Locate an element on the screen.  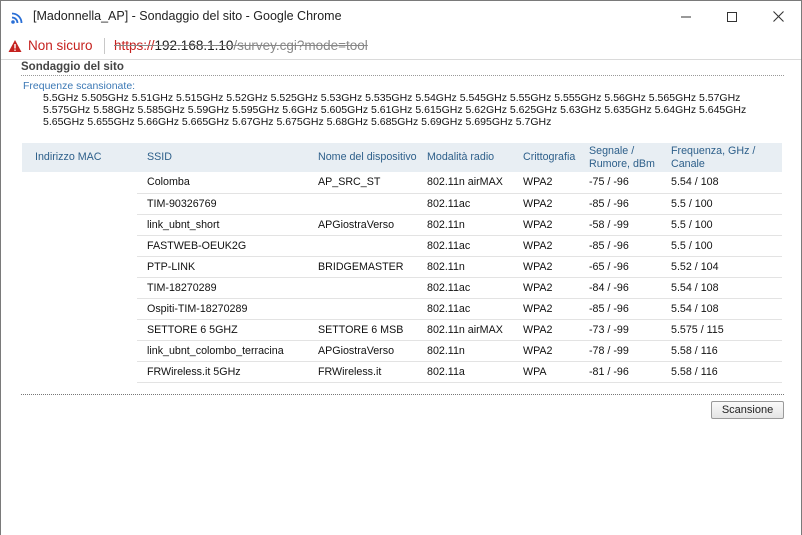
maximize-button is located at coordinates (732, 16).